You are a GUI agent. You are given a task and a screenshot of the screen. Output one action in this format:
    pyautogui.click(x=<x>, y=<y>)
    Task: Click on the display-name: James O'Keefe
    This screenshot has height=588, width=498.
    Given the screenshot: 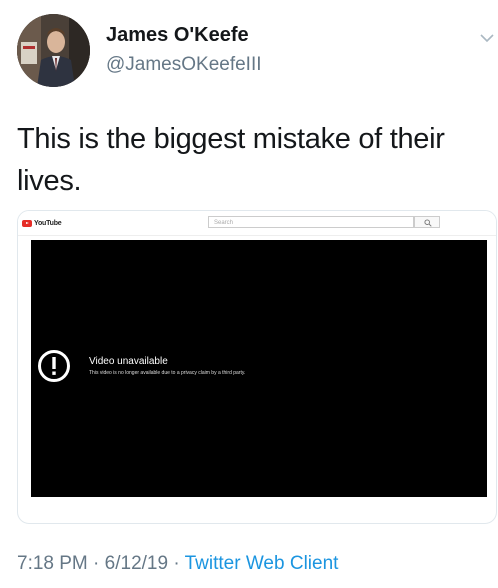 What is the action you would take?
    pyautogui.click(x=177, y=35)
    